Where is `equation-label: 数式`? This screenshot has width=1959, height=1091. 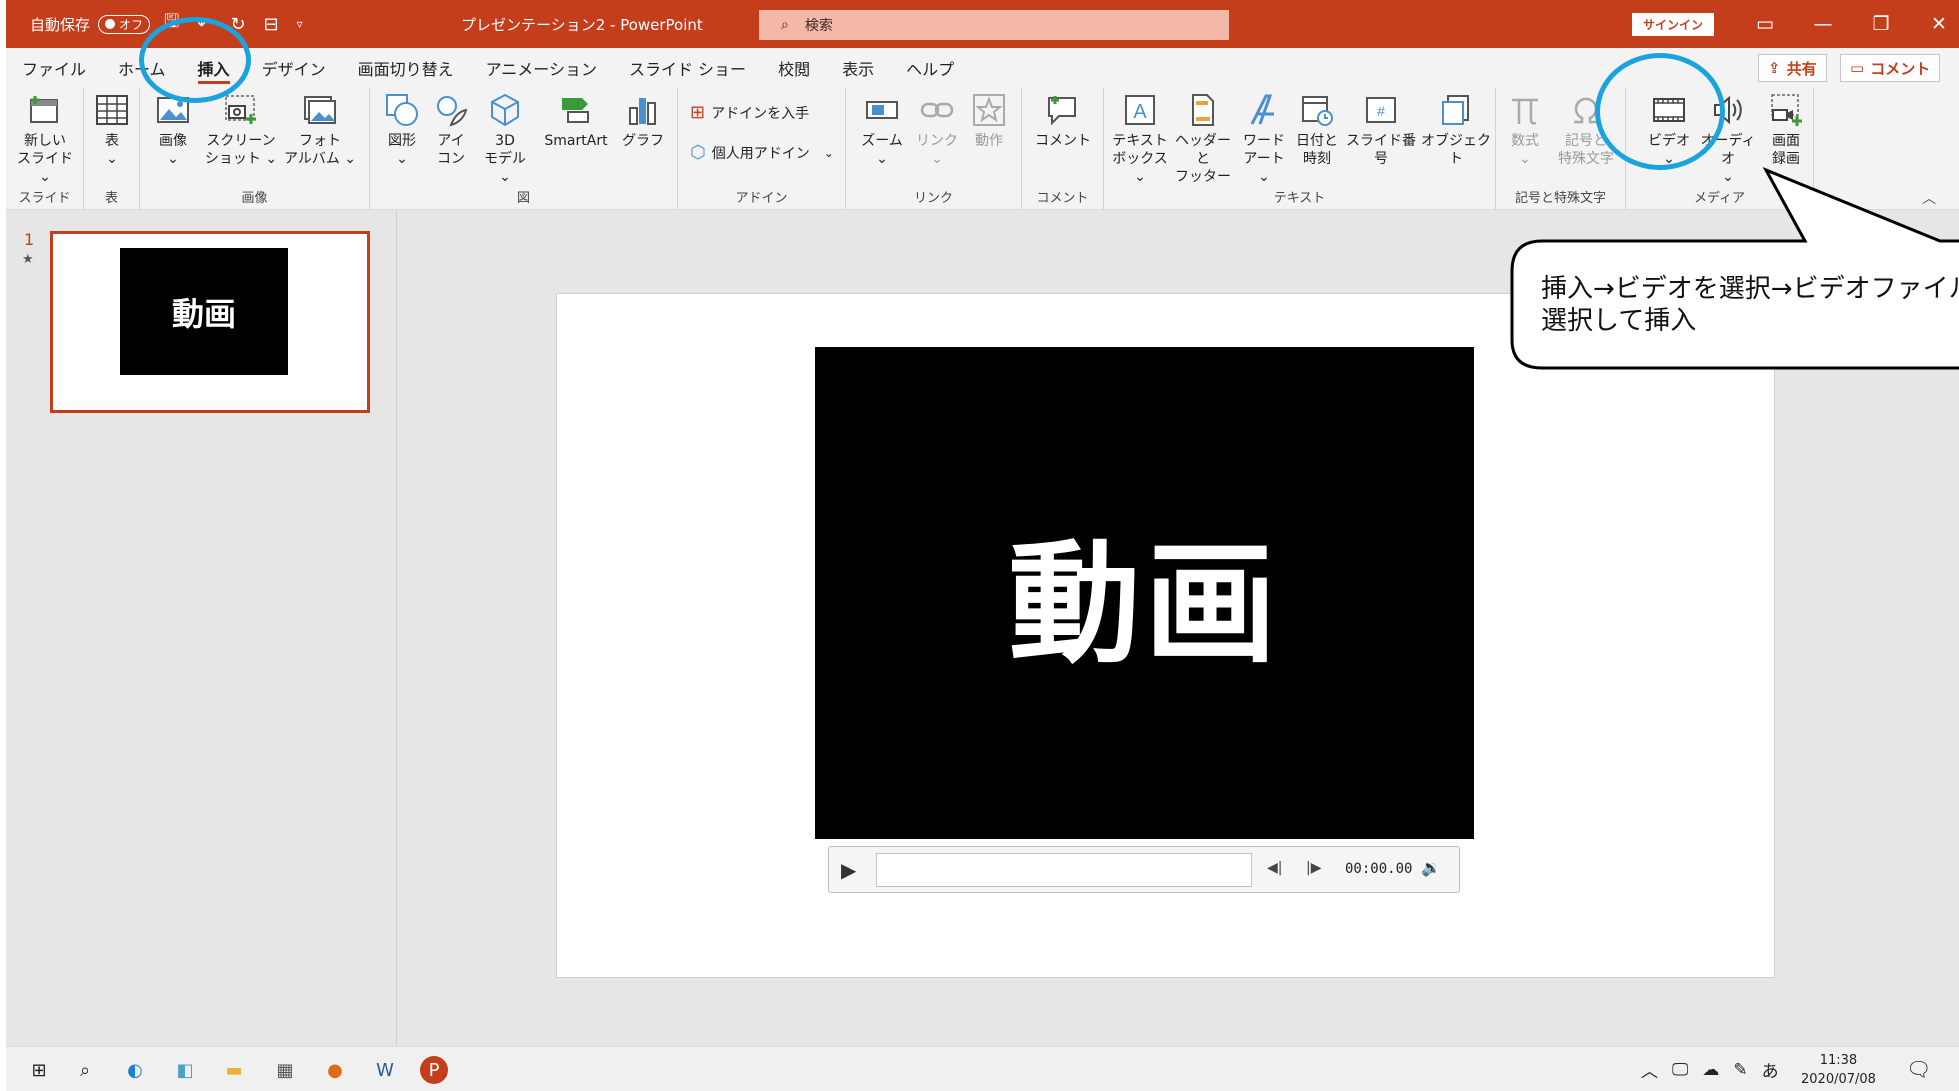 equation-label: 数式 is located at coordinates (1525, 141).